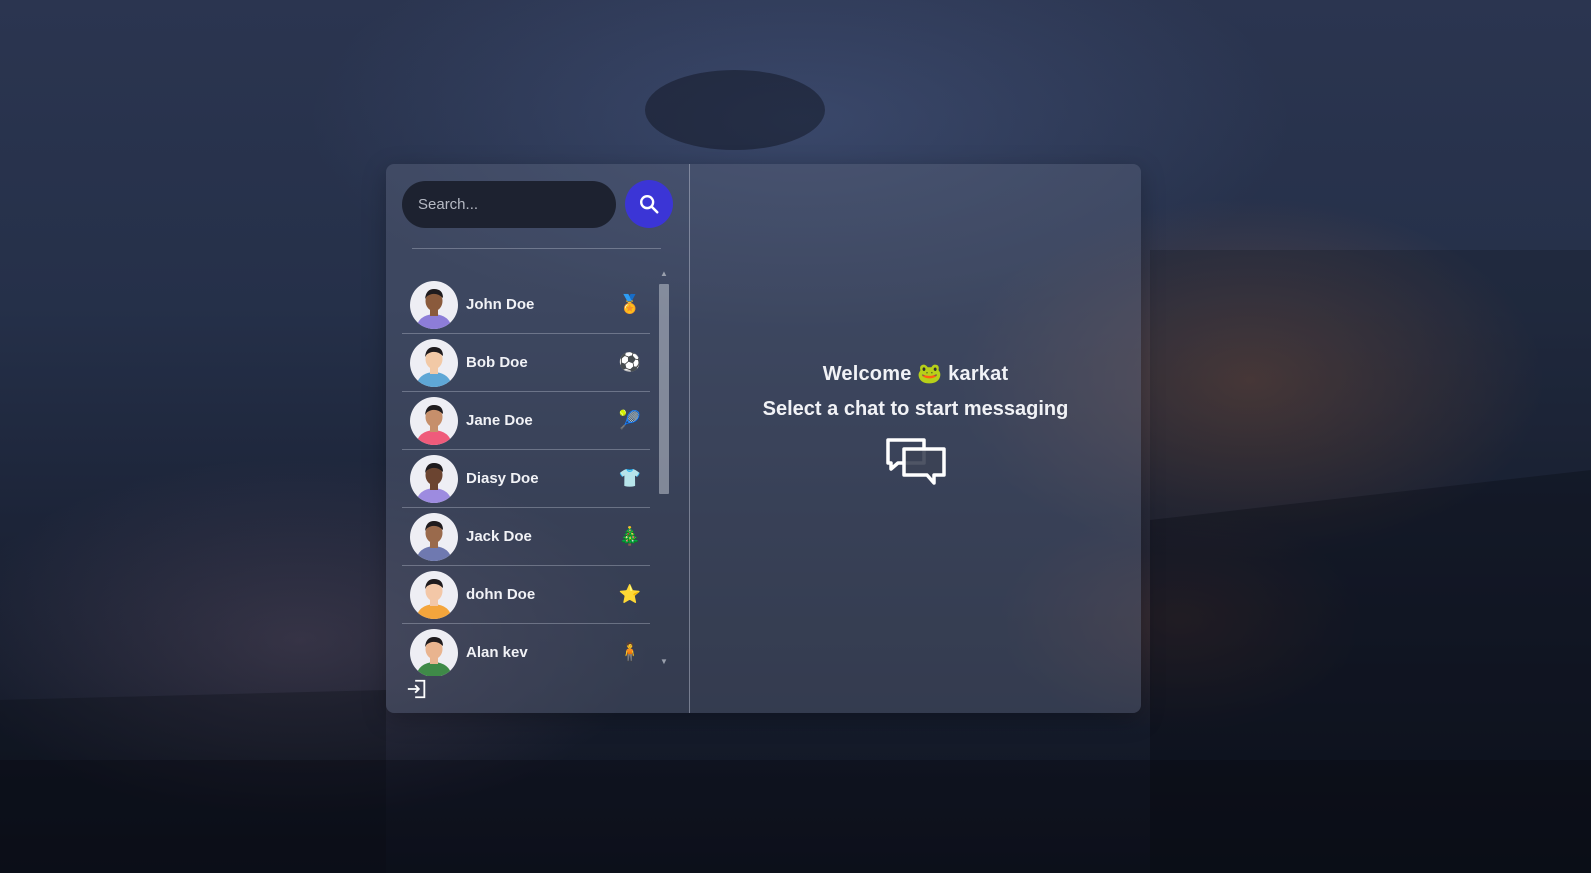  I want to click on chat-list-item: John Doe 🏅, so click(526, 305).